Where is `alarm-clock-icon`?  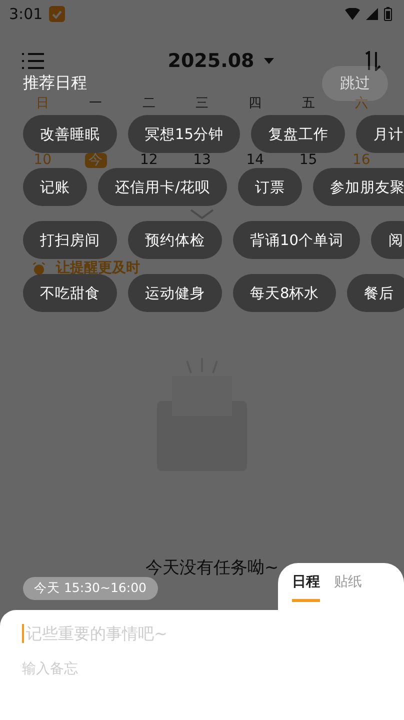
alarm-clock-icon is located at coordinates (39, 269).